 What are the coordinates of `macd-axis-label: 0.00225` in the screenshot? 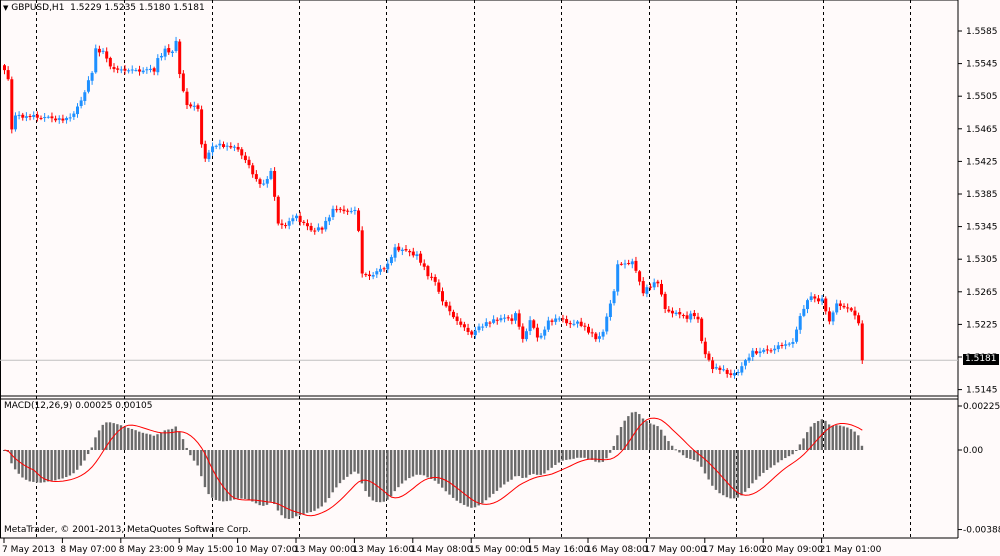 It's located at (981, 407).